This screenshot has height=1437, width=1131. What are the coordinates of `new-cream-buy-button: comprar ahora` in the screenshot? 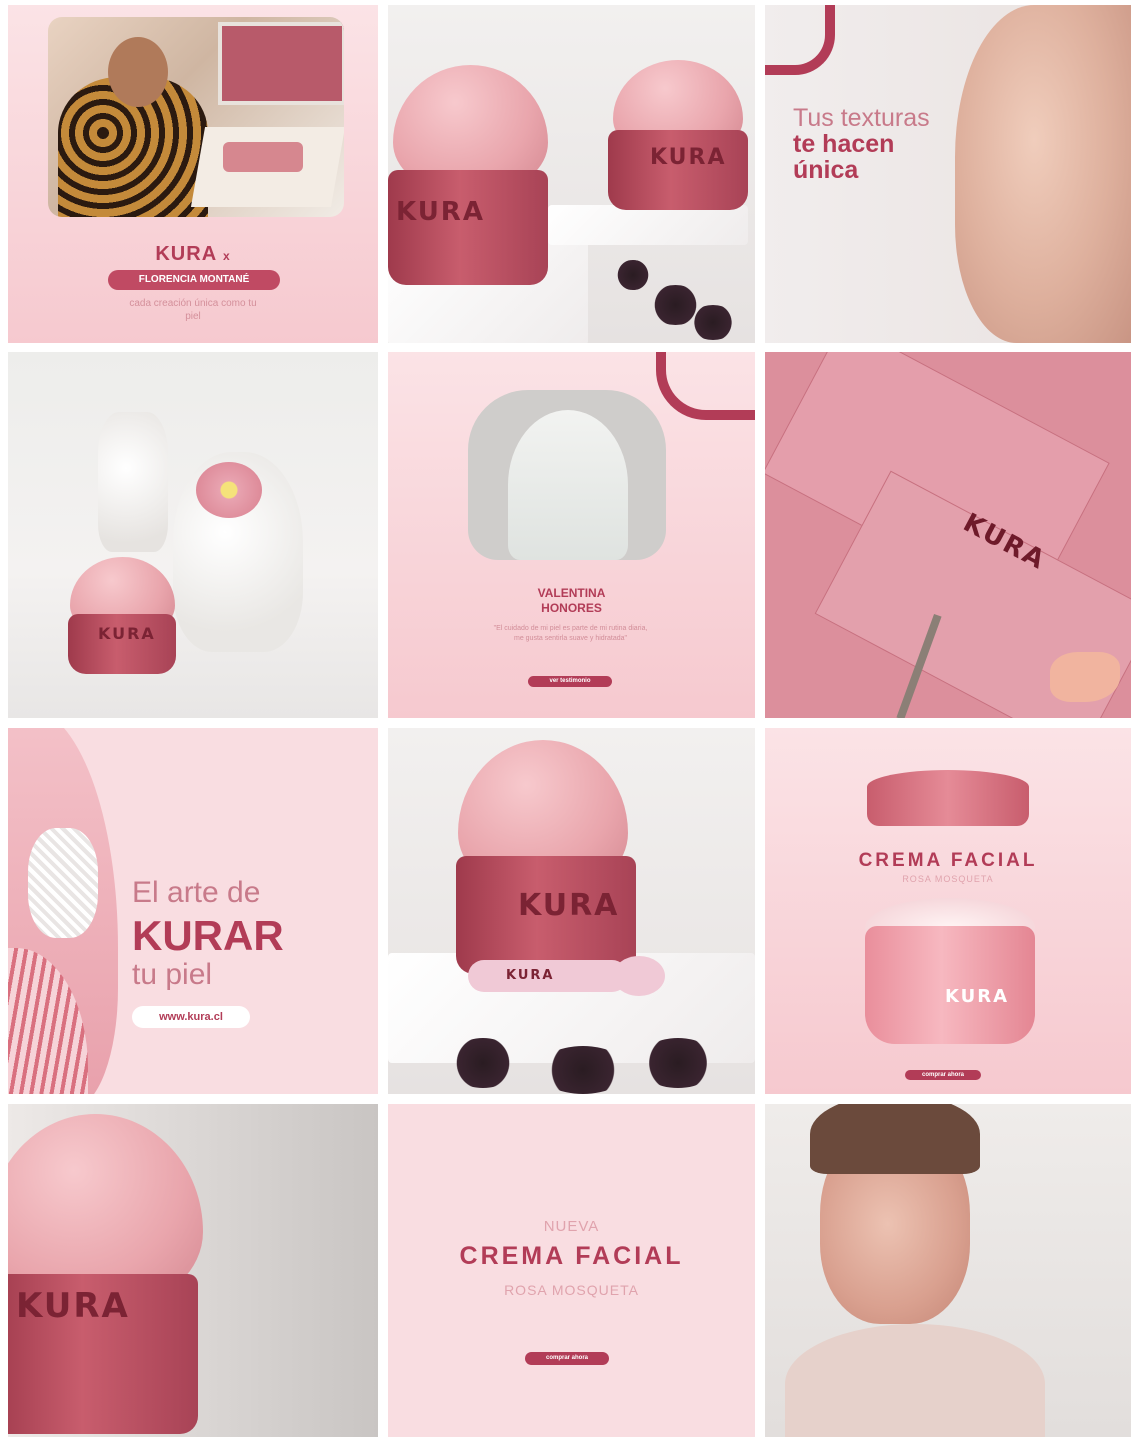 It's located at (567, 1358).